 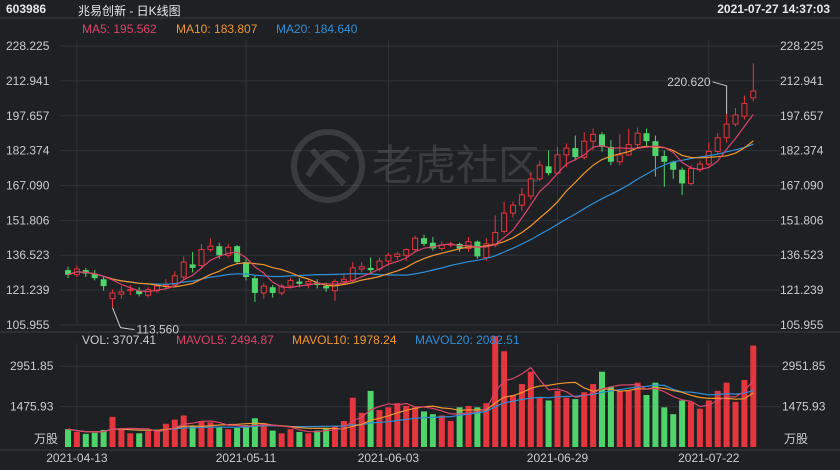 What do you see at coordinates (467, 340) in the screenshot?
I see `mavol20-legend: MAVOL20: 2082.51` at bounding box center [467, 340].